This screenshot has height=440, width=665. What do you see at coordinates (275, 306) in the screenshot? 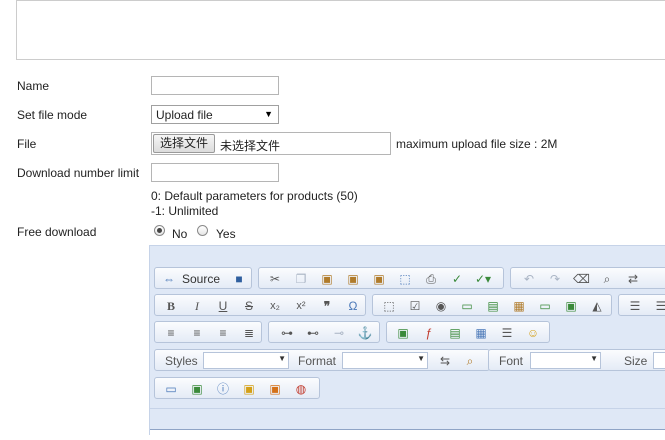
I see `subscript-icon: x₂` at bounding box center [275, 306].